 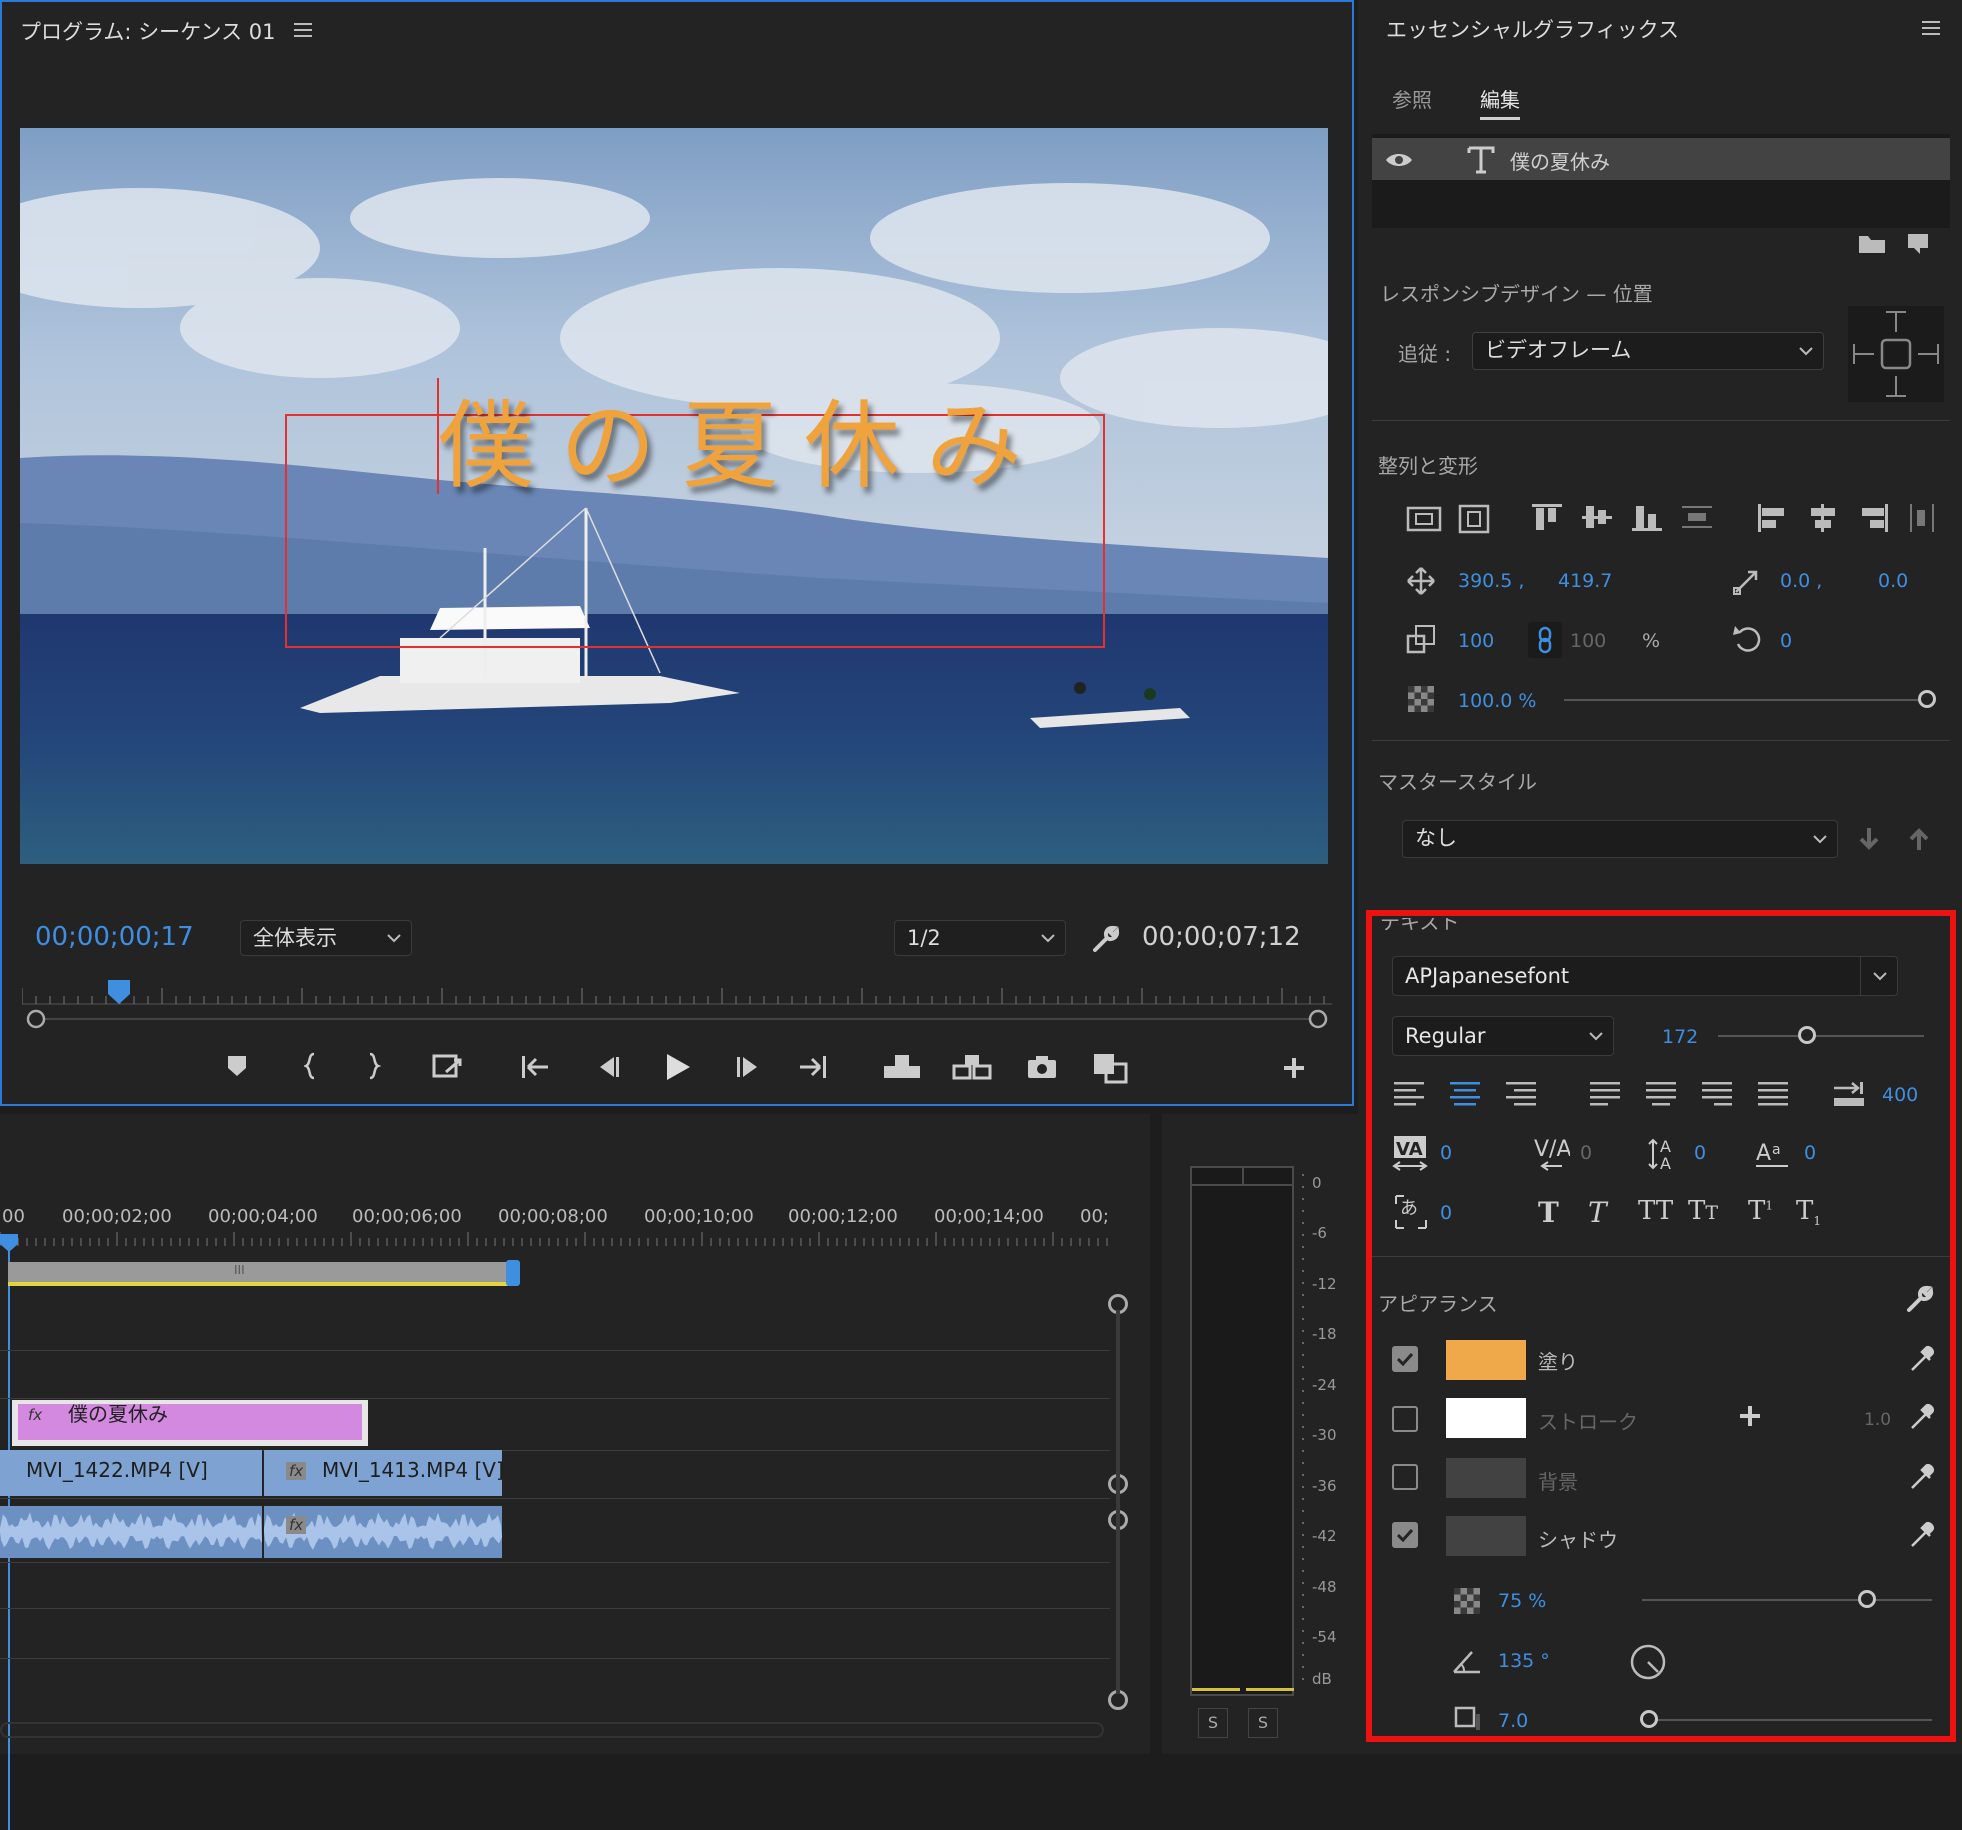 What do you see at coordinates (1927, 699) in the screenshot?
I see `opacity-slider-knob` at bounding box center [1927, 699].